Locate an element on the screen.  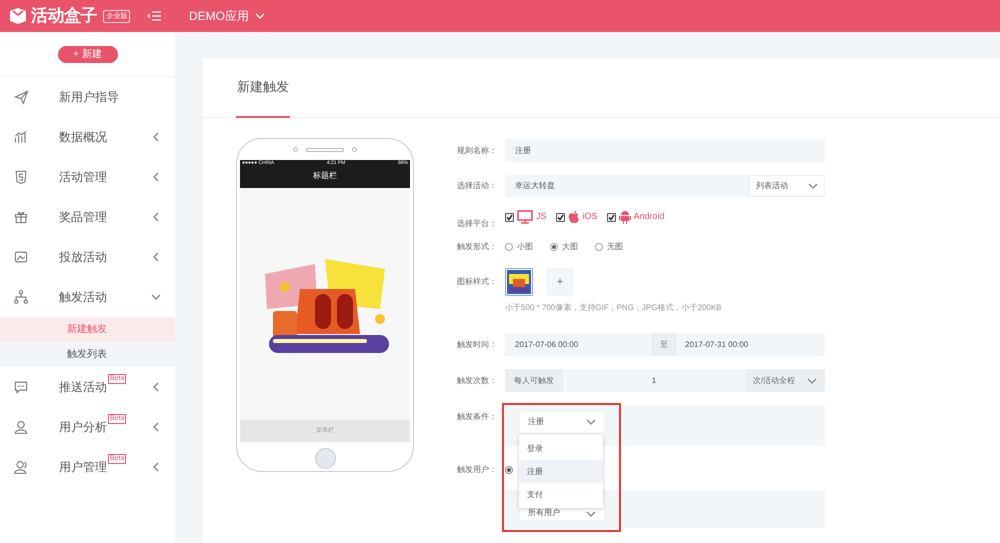
add-icon-button: + is located at coordinates (560, 282).